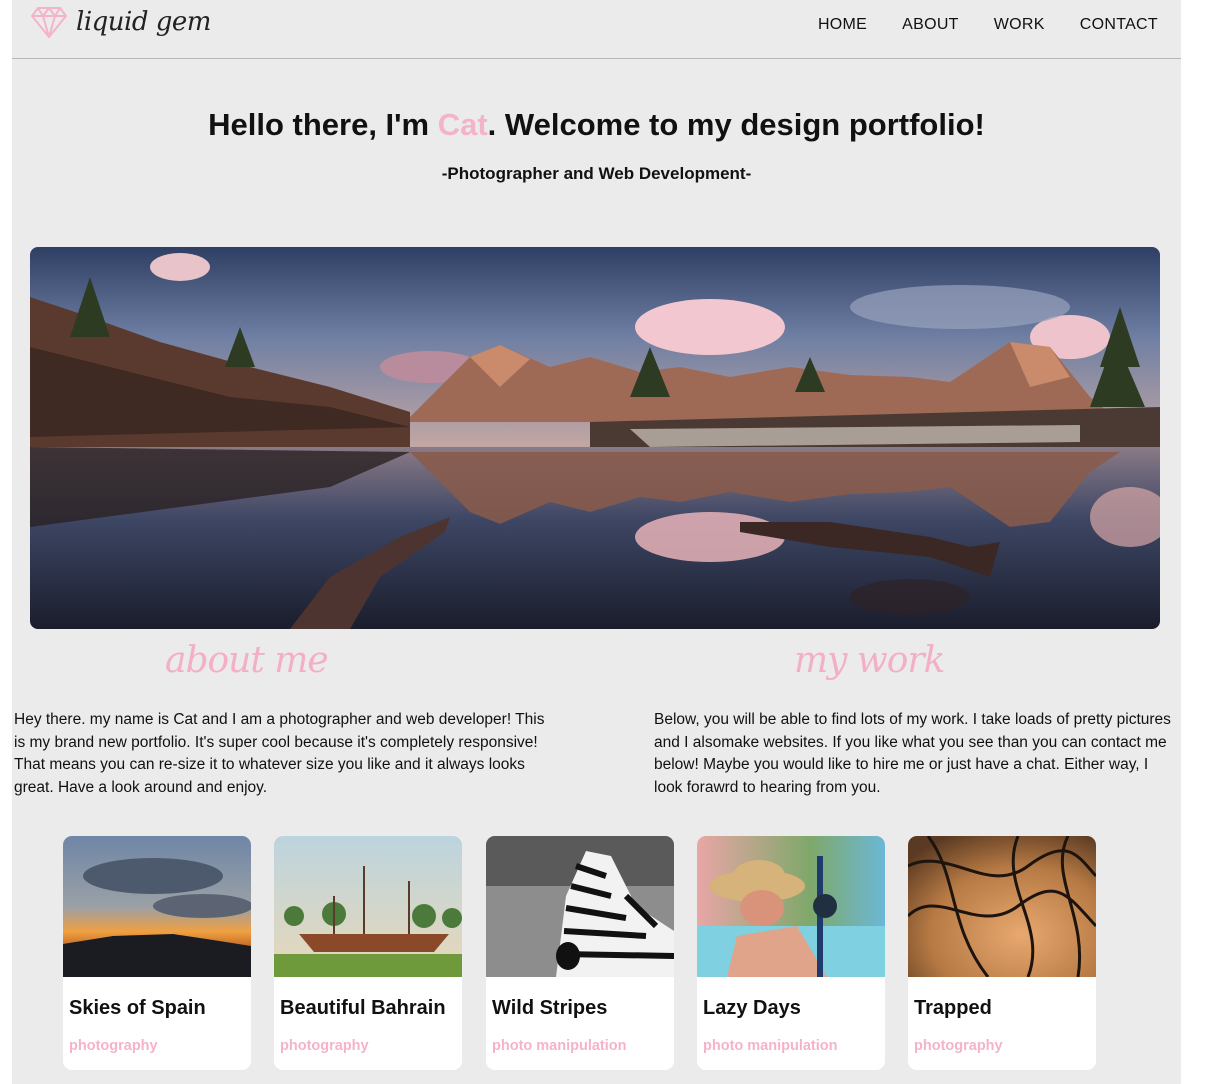 The height and width of the screenshot is (1084, 1208). What do you see at coordinates (842, 25) in the screenshot?
I see `nav-home: HOME` at bounding box center [842, 25].